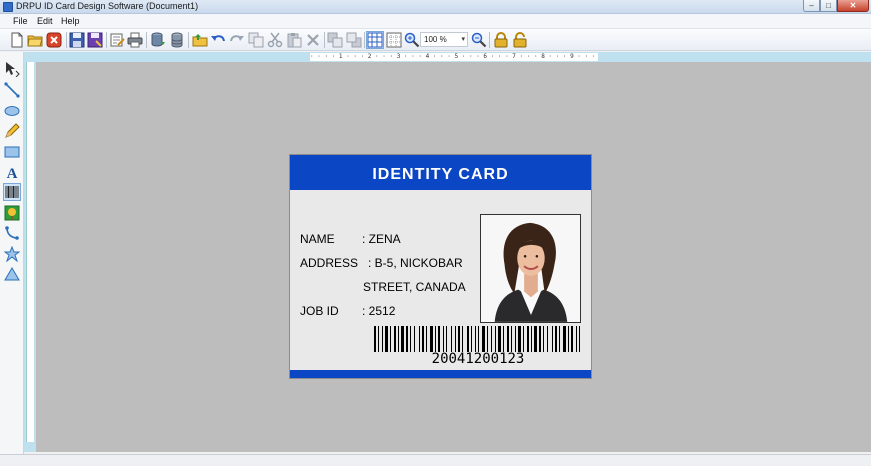 The width and height of the screenshot is (871, 466). What do you see at coordinates (294, 40) in the screenshot?
I see `paste-icon` at bounding box center [294, 40].